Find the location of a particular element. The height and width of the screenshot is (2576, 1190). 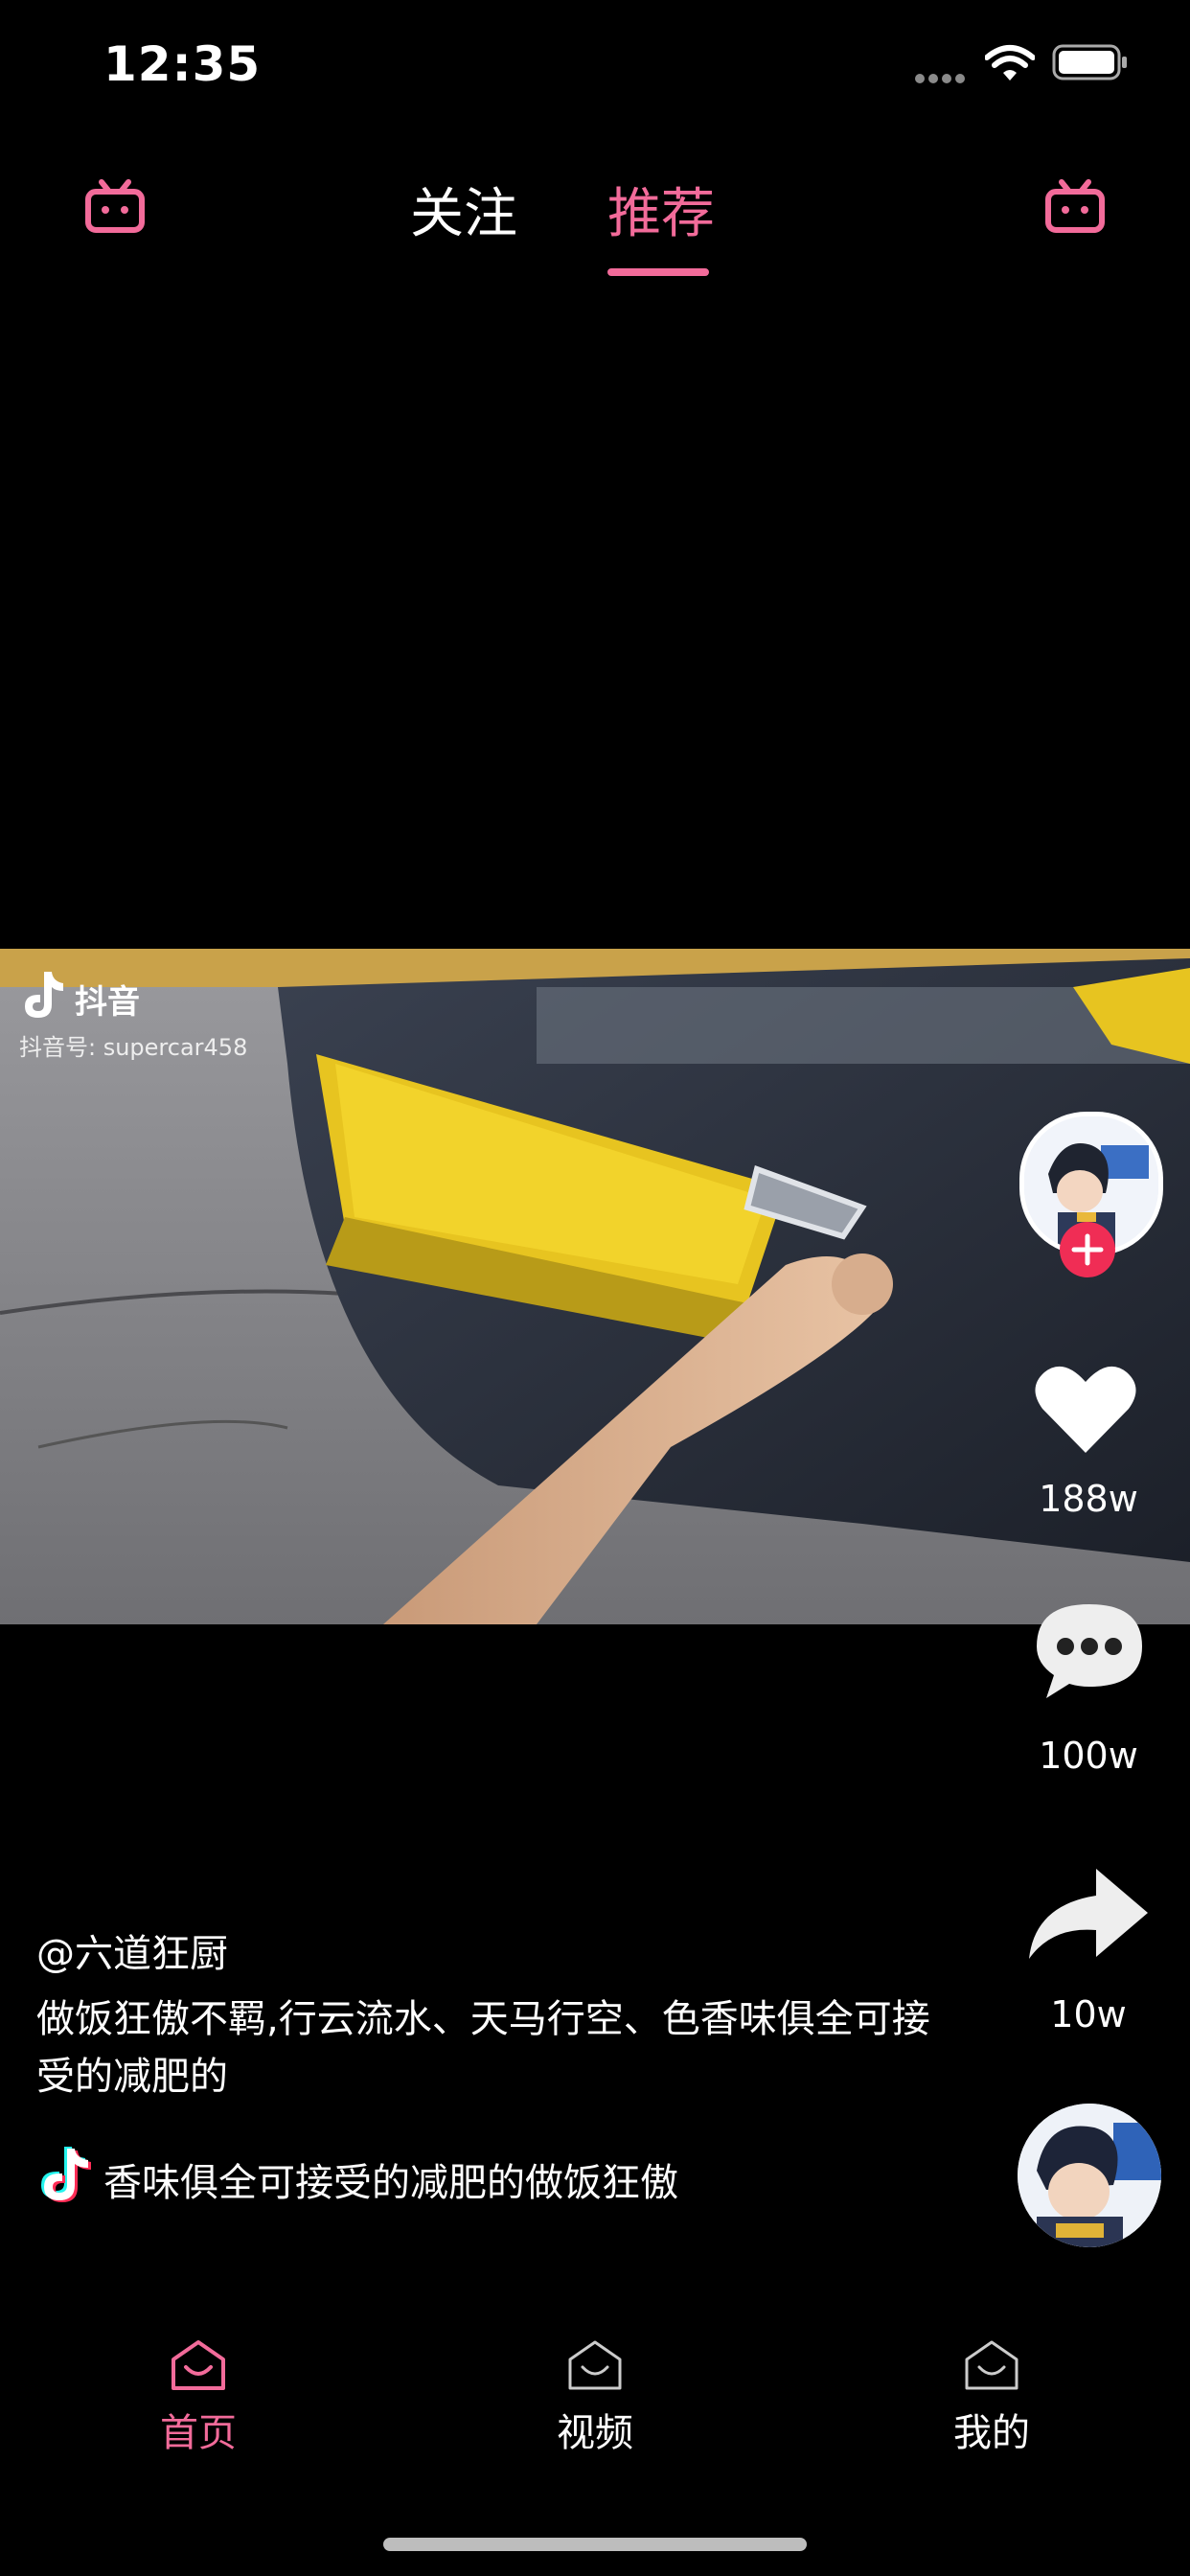

wifi-icon is located at coordinates (1010, 63).